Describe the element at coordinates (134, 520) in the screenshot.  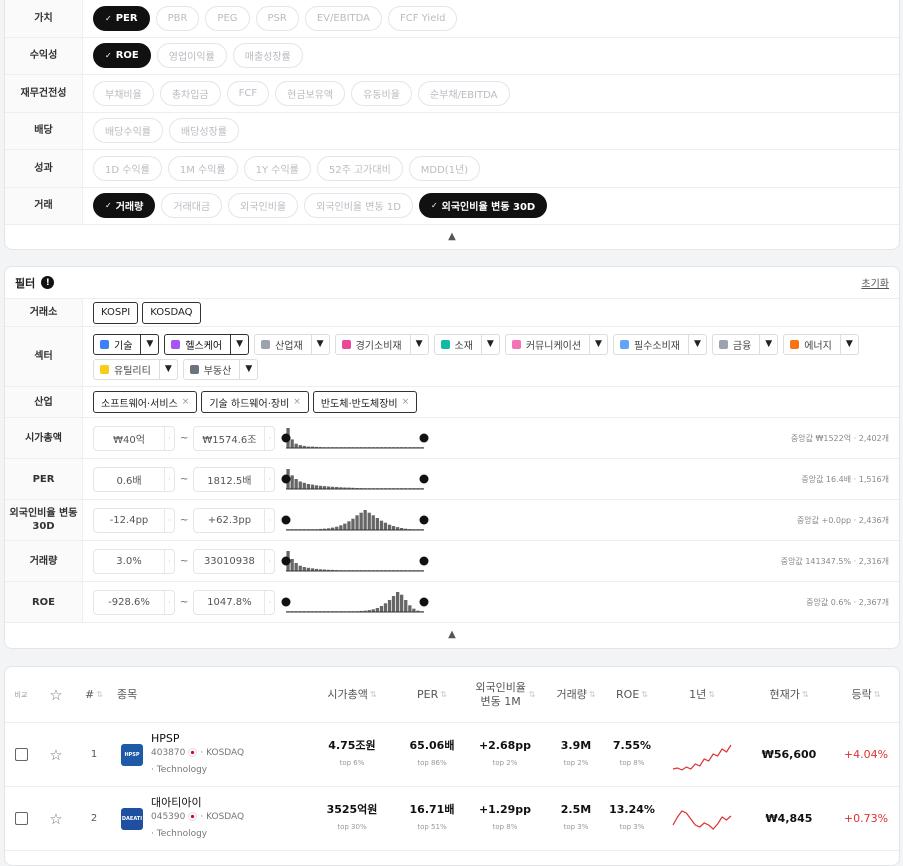
I see `range-min-input: -12.4pp ·` at that location.